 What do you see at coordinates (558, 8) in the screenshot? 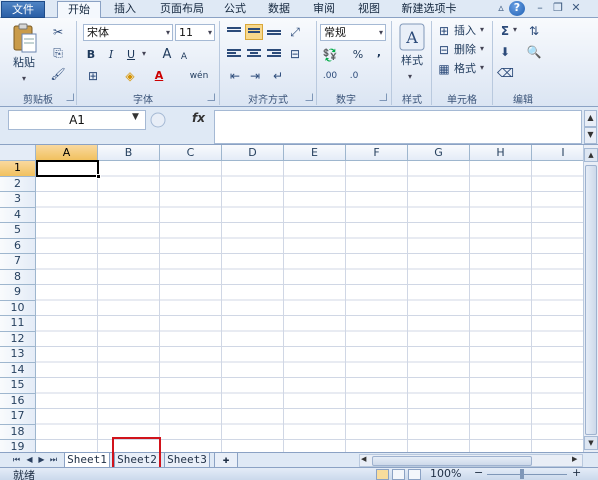
I see `restore-icon: ❐` at bounding box center [558, 8].